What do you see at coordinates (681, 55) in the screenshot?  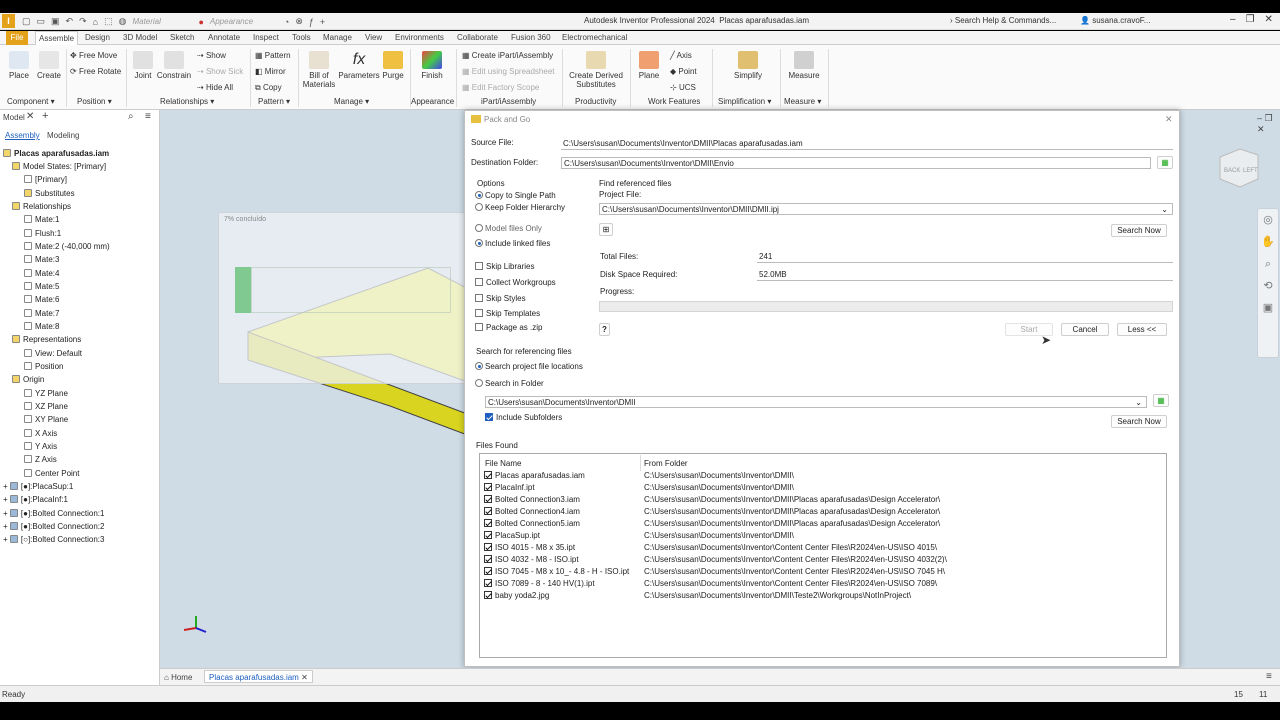 I see `axis-button: ╱ Axis` at bounding box center [681, 55].